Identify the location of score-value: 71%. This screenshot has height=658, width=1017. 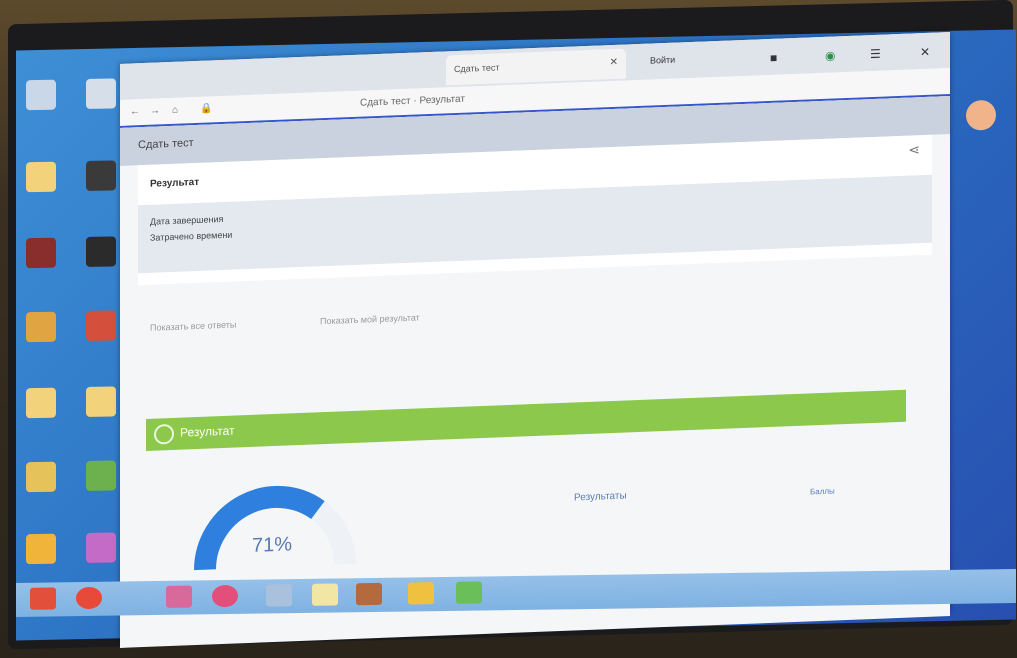
(272, 545).